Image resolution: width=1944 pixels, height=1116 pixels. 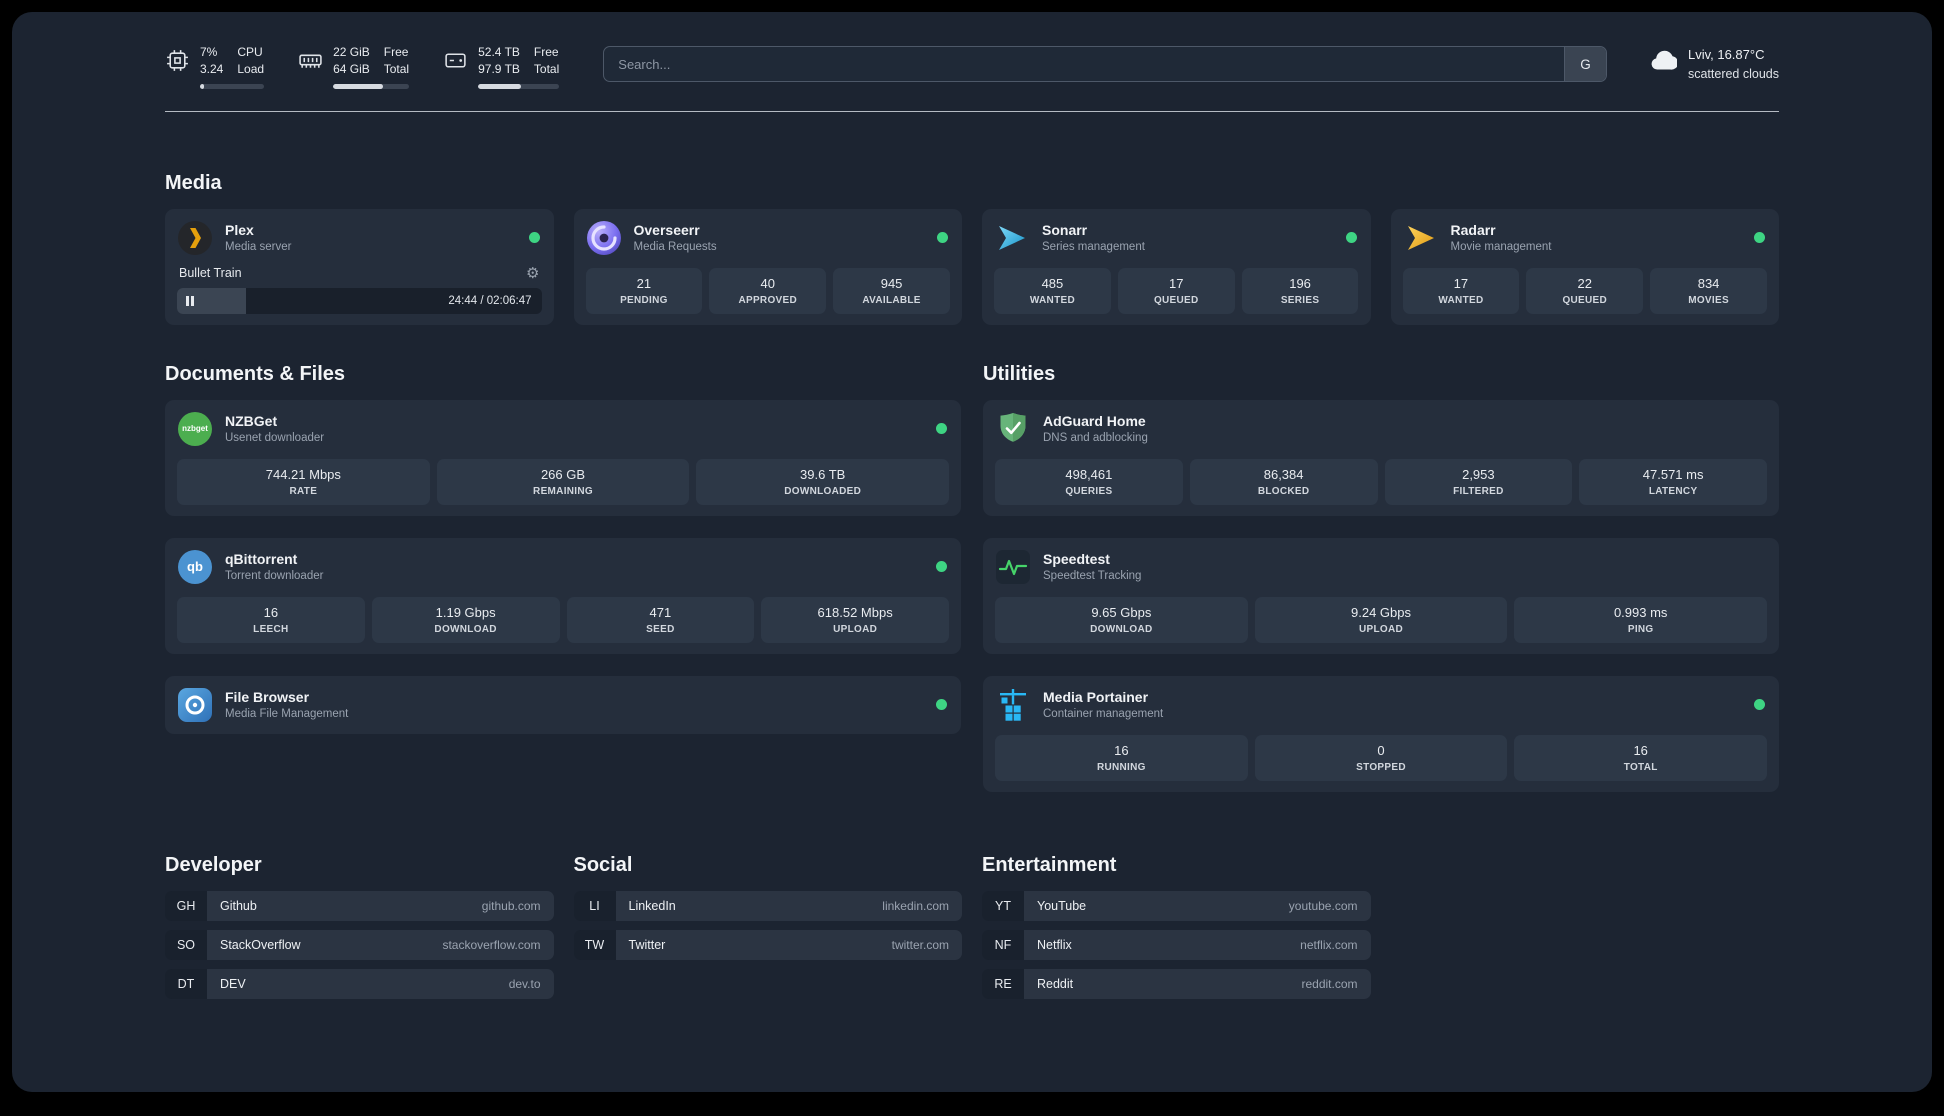 What do you see at coordinates (455, 66) in the screenshot?
I see `disk-icon` at bounding box center [455, 66].